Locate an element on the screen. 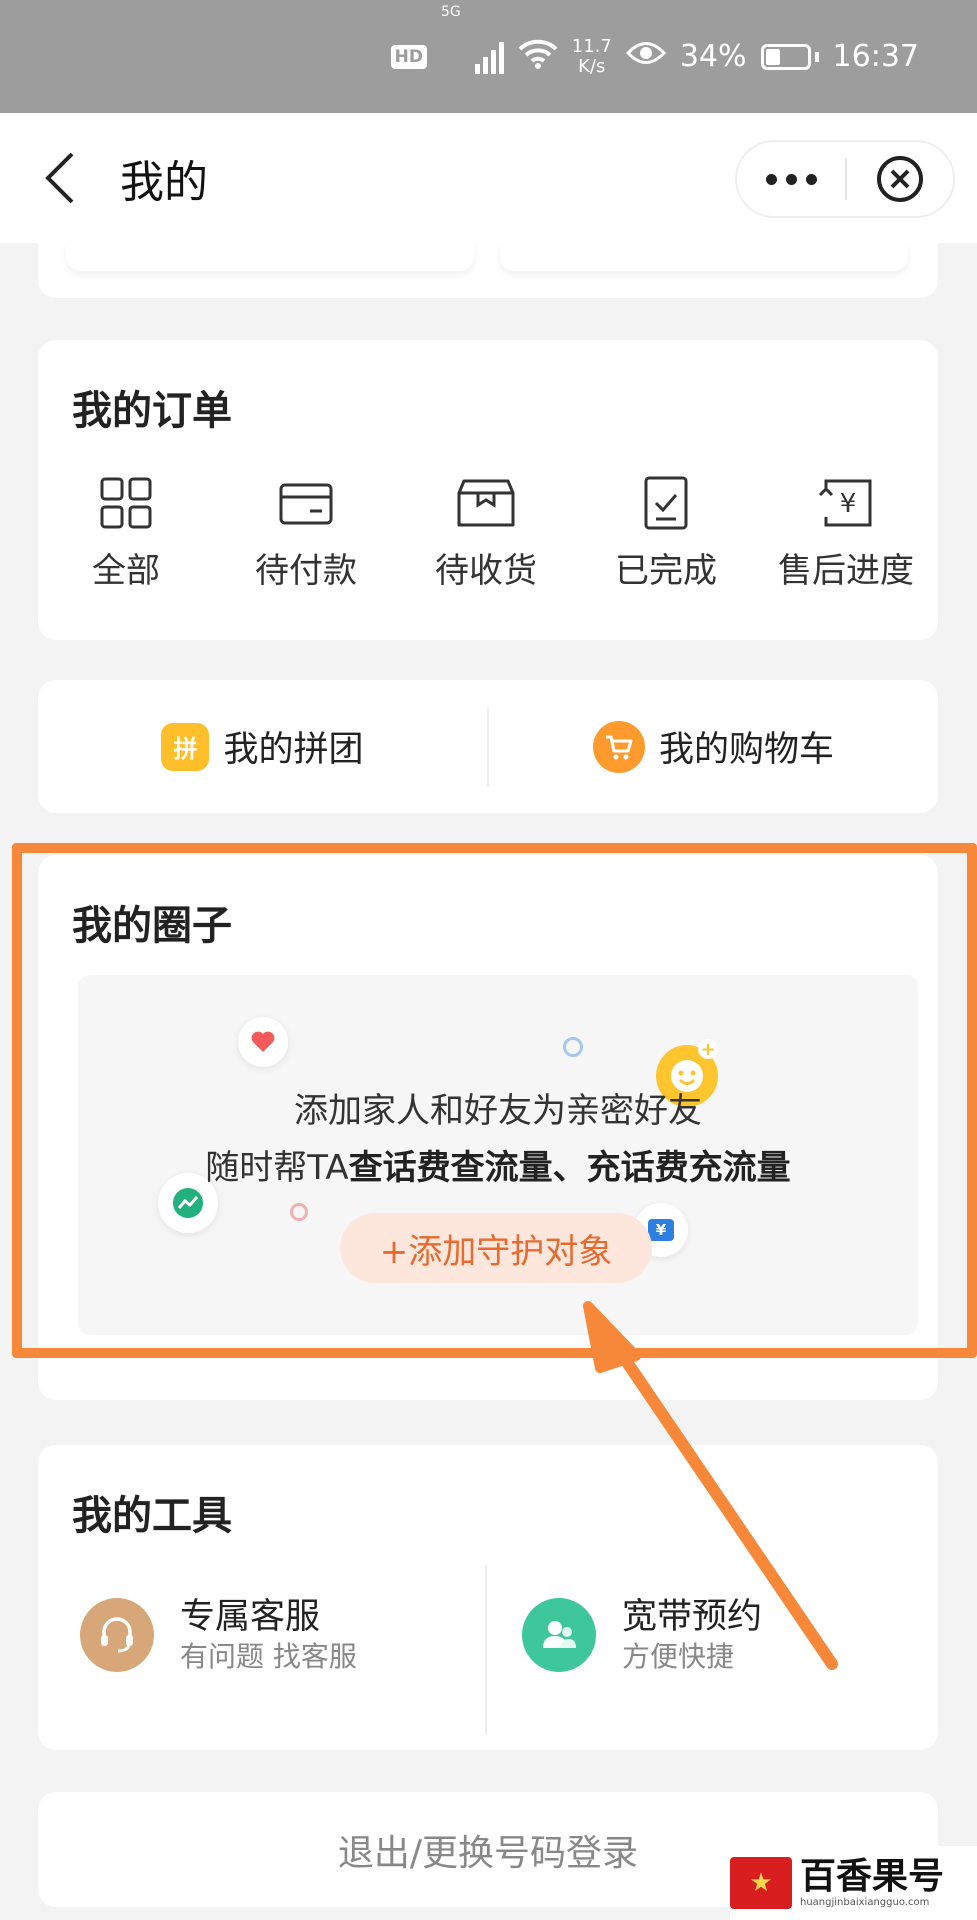 The width and height of the screenshot is (977, 1920). battery-icon is located at coordinates (785, 56).